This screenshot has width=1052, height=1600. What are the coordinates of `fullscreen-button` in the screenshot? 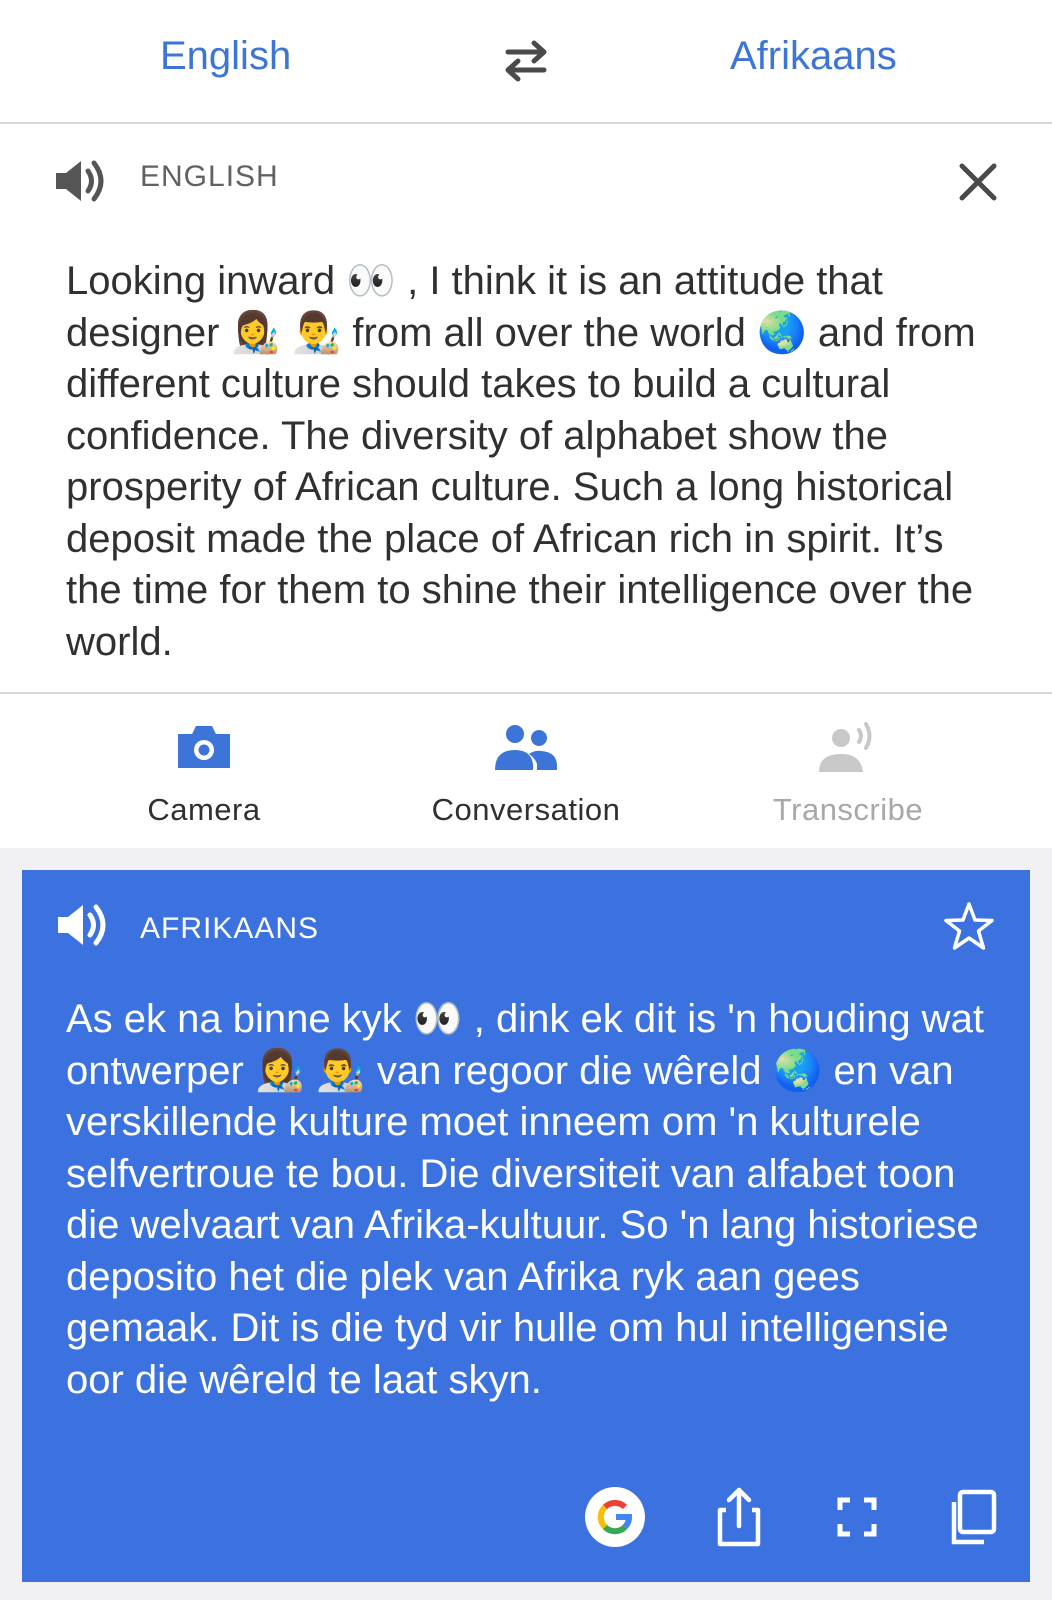 It's located at (857, 1517).